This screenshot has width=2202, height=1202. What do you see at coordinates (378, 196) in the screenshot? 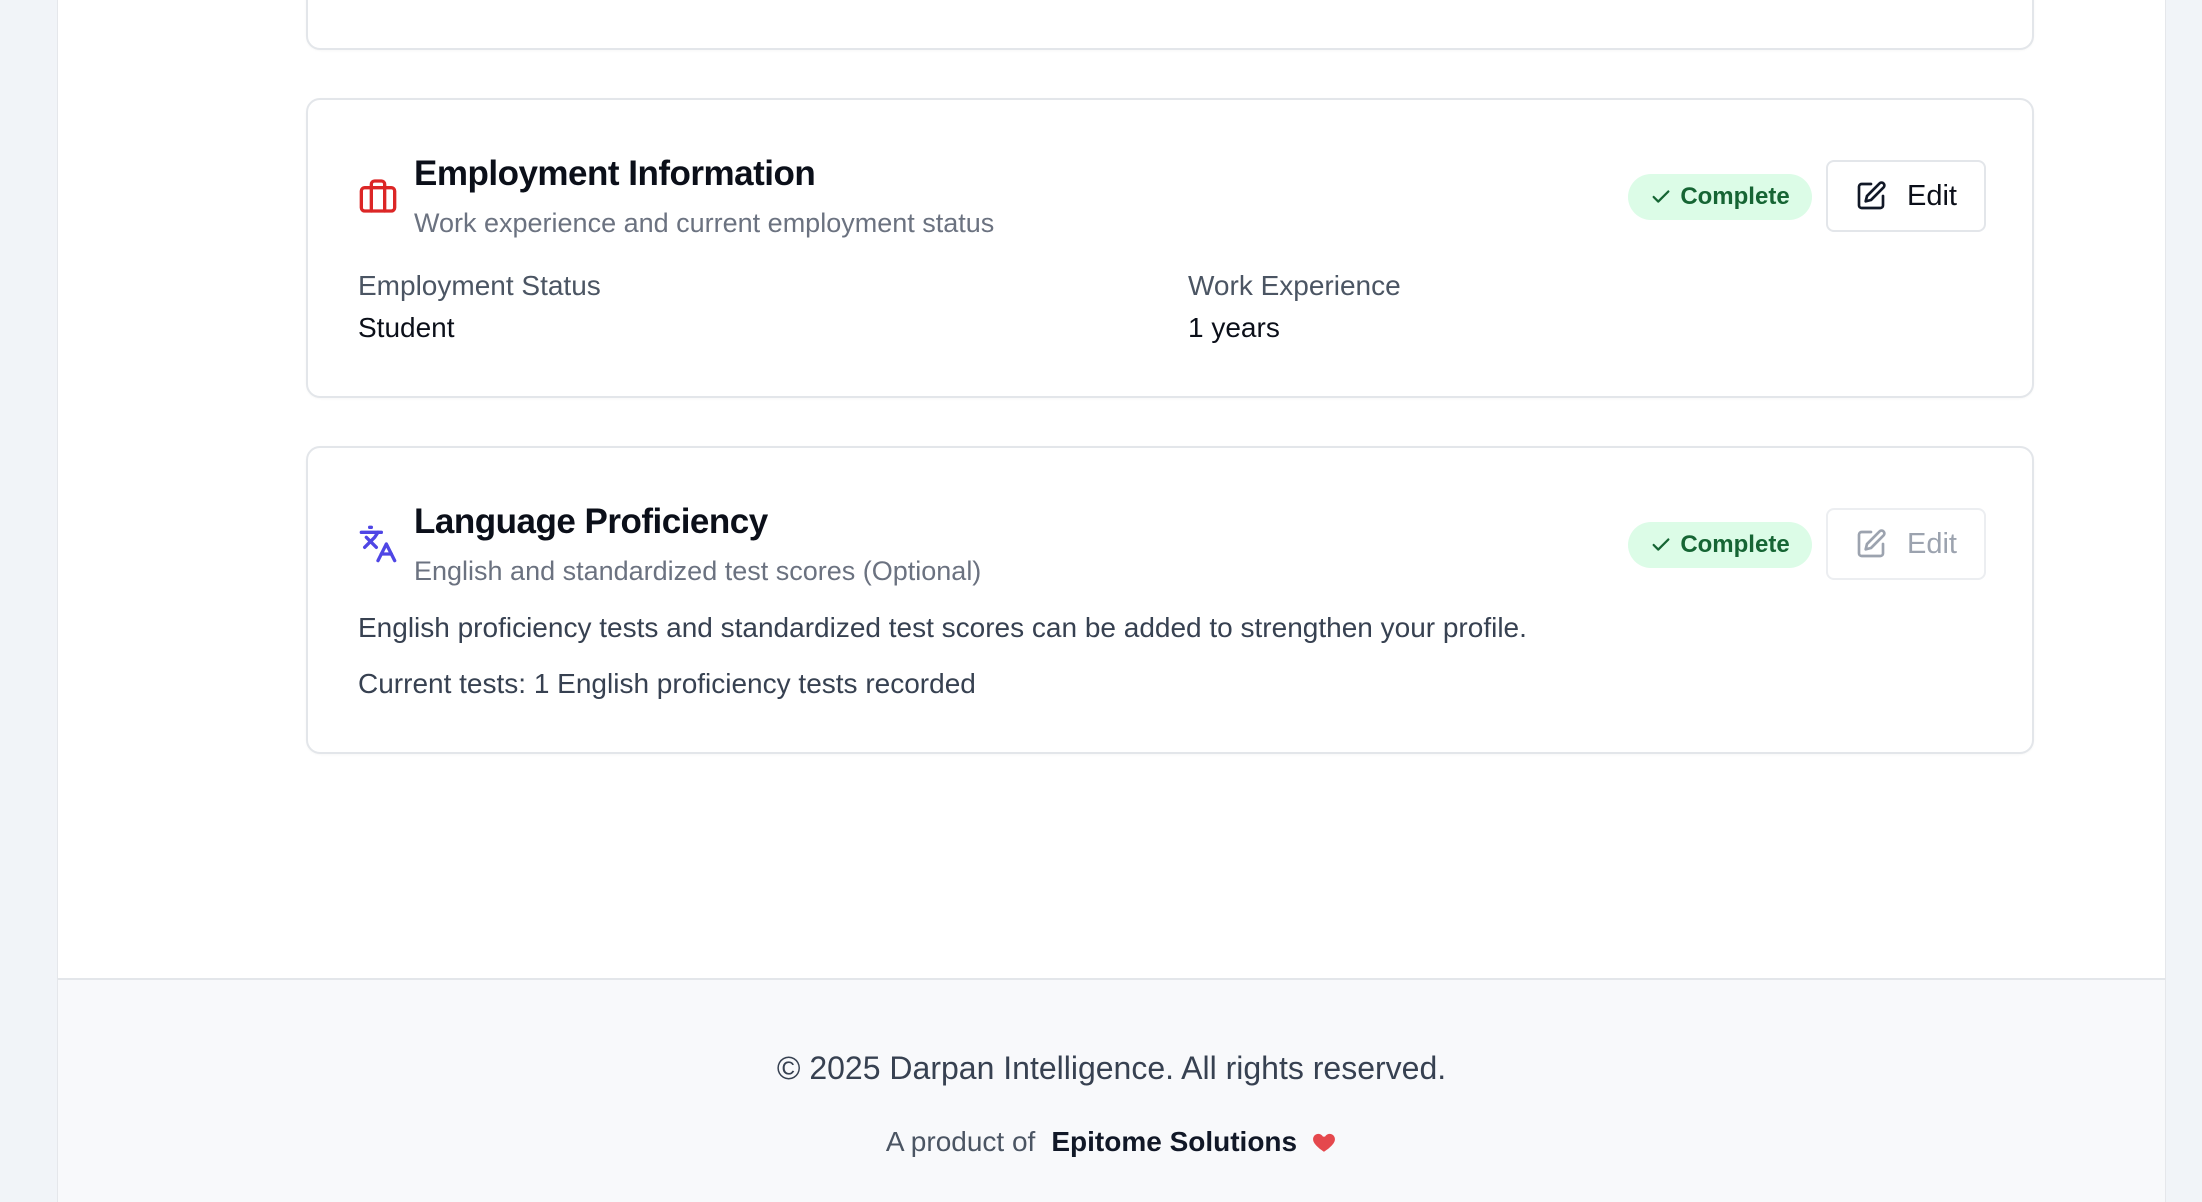
I see `briefcase-icon` at bounding box center [378, 196].